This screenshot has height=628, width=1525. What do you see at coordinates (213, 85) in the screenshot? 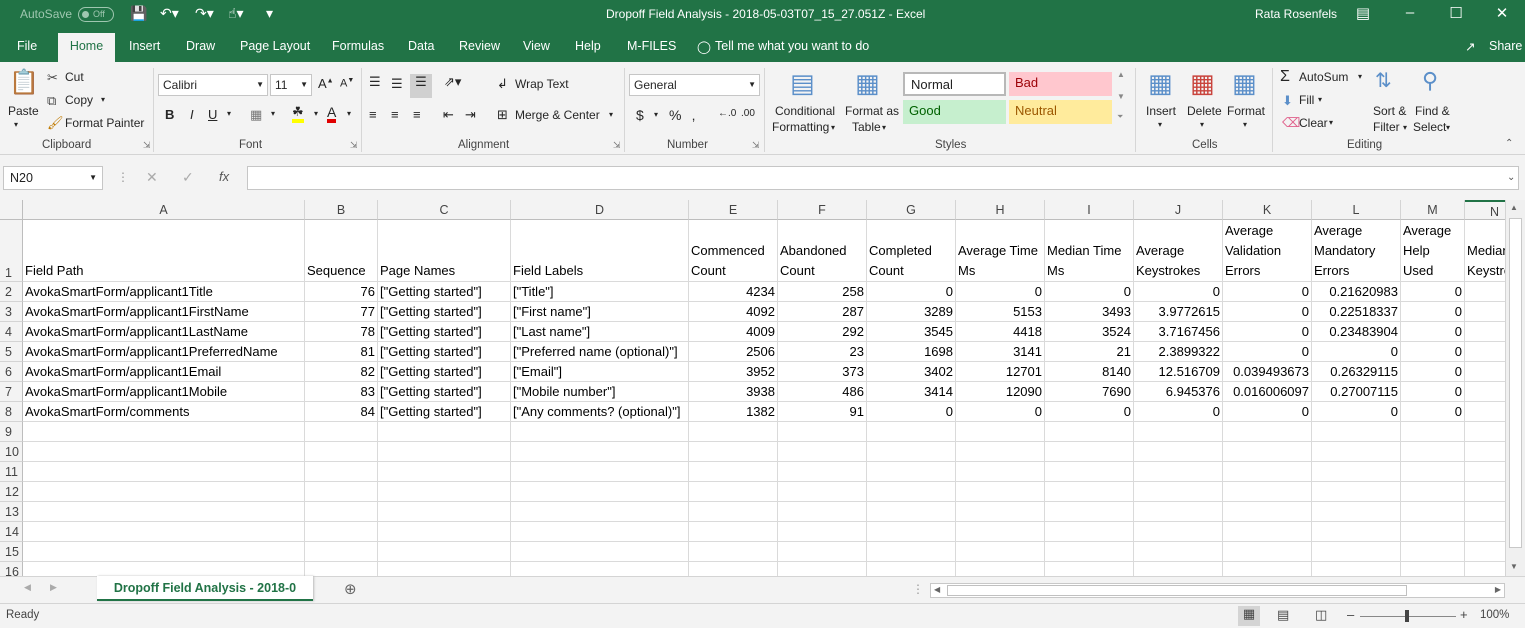
I see `font-name-combo: Calibri ▼` at bounding box center [213, 85].